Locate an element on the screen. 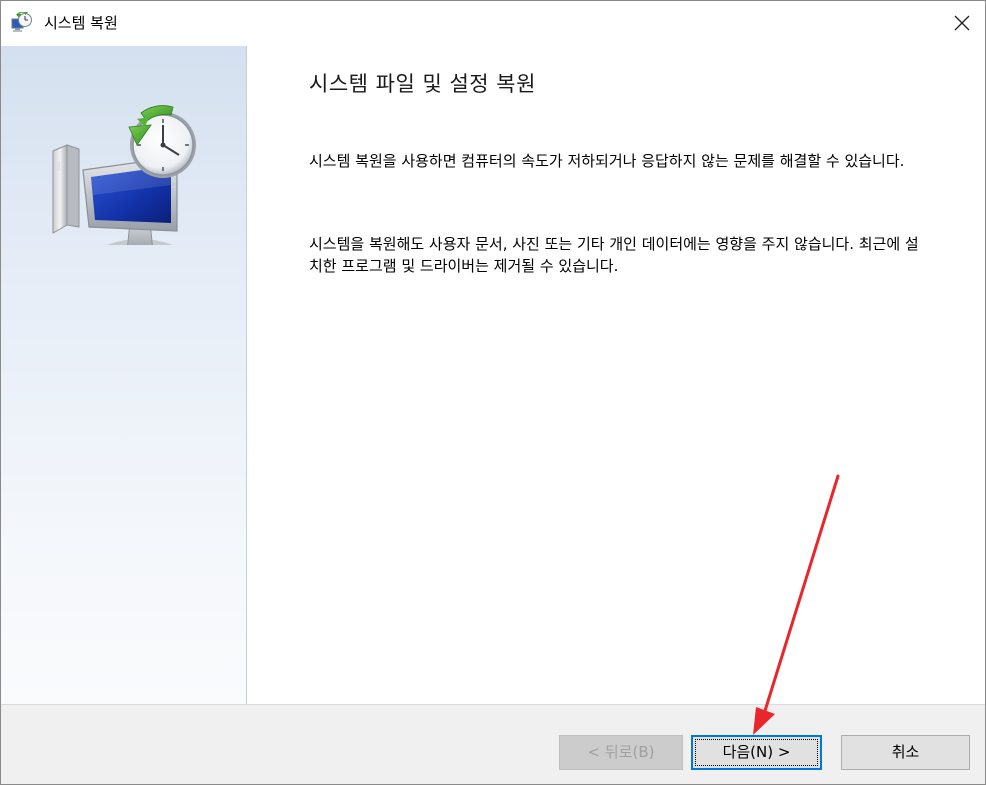 The height and width of the screenshot is (785, 986). window-title: 시스템 복원 is located at coordinates (81, 23).